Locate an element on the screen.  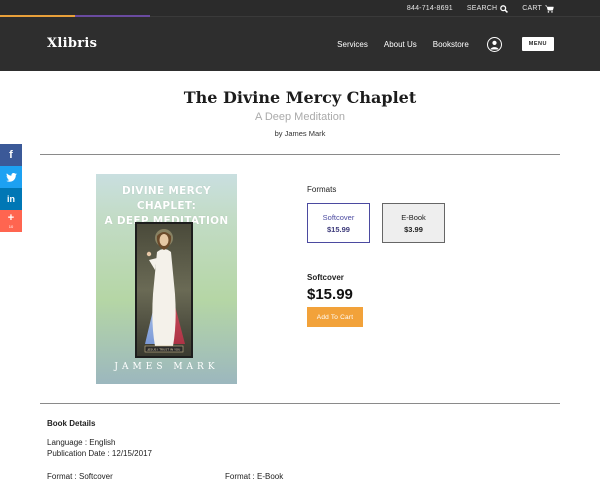
cover-title-line-1: DIVINE MERCY CHAPLET: is located at coordinates (166, 198).